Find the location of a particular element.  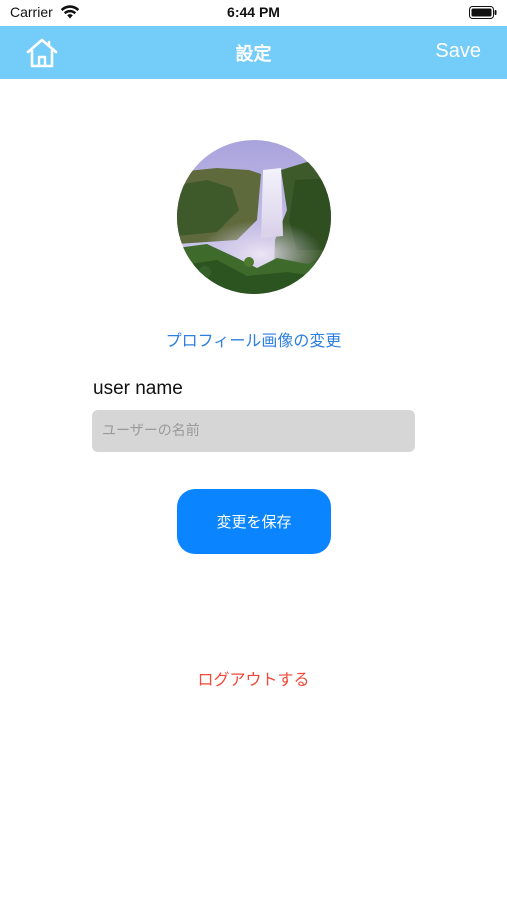

nav-bar: 設定 Save is located at coordinates (253, 52).